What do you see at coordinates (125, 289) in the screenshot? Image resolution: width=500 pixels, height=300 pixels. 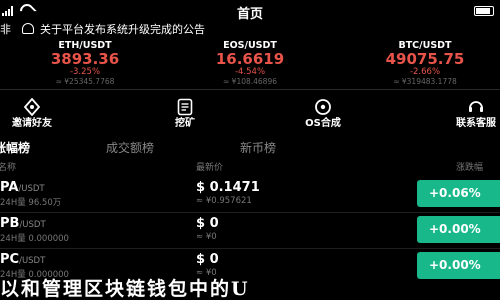 I see `overlay-caption: 以和管理区块链钱包中的U` at bounding box center [125, 289].